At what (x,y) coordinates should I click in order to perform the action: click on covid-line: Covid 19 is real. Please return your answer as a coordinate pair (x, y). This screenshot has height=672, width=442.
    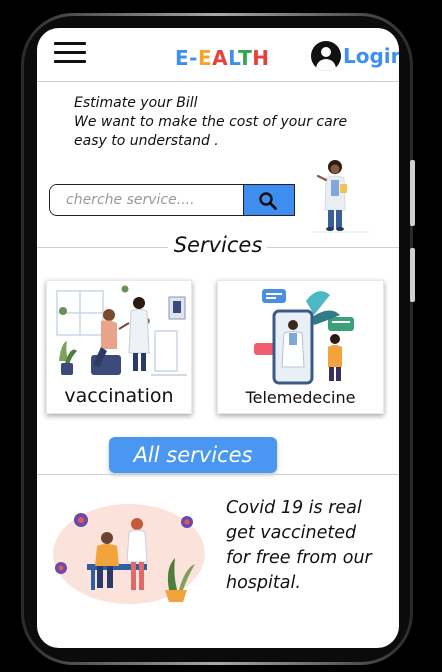
    Looking at the image, I should click on (294, 508).